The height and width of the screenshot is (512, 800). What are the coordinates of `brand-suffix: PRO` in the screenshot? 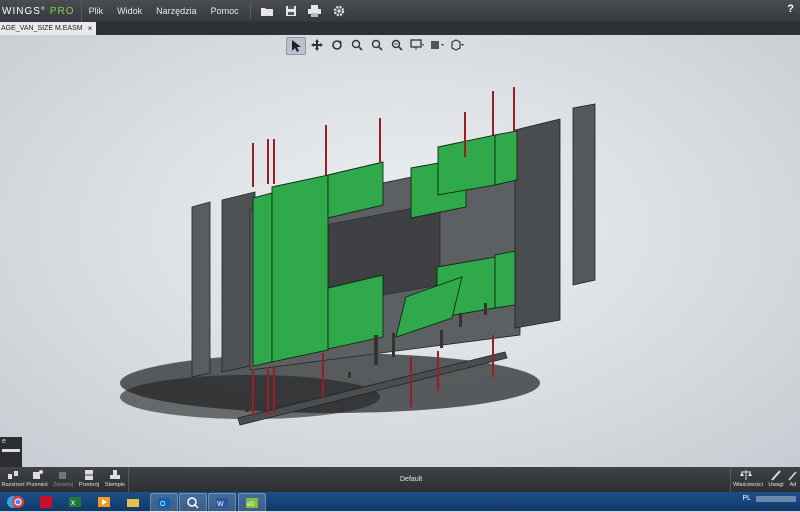 It's located at (62, 11).